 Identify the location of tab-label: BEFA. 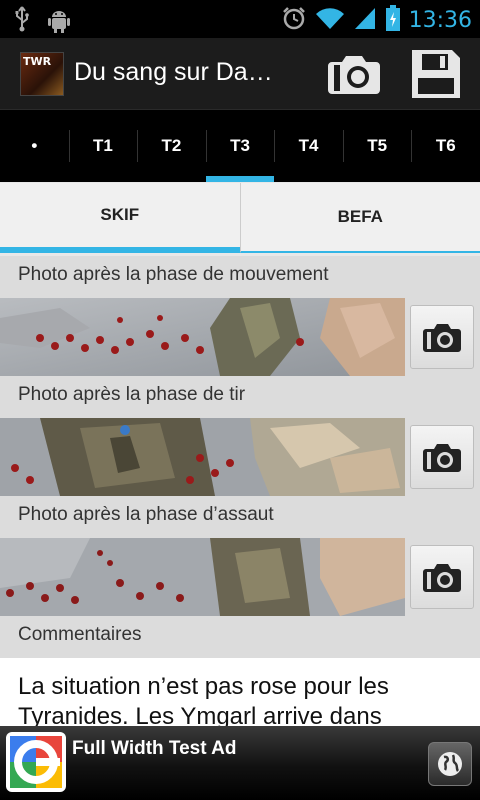
(360, 216).